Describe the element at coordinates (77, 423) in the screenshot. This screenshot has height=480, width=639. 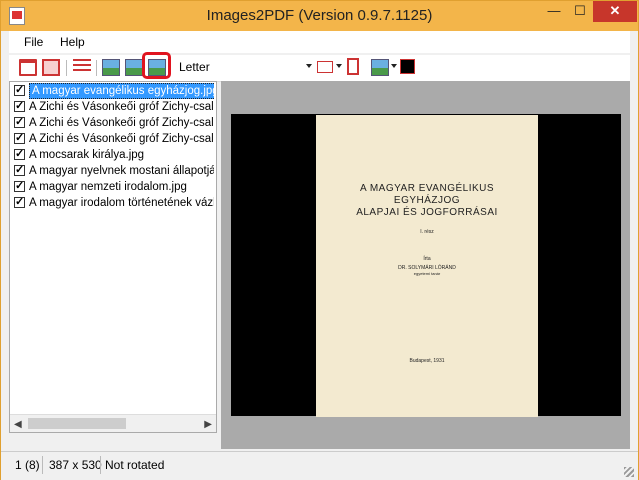
I see `scroll-thumb` at that location.